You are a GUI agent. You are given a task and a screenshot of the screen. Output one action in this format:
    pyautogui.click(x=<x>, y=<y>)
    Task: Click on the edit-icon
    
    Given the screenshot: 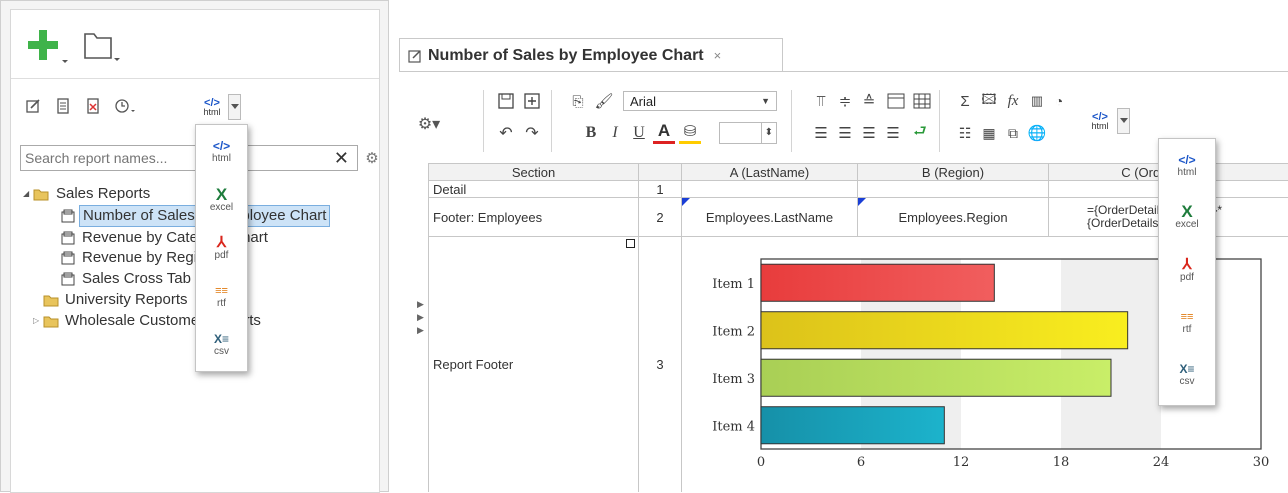 What is the action you would take?
    pyautogui.click(x=33, y=106)
    